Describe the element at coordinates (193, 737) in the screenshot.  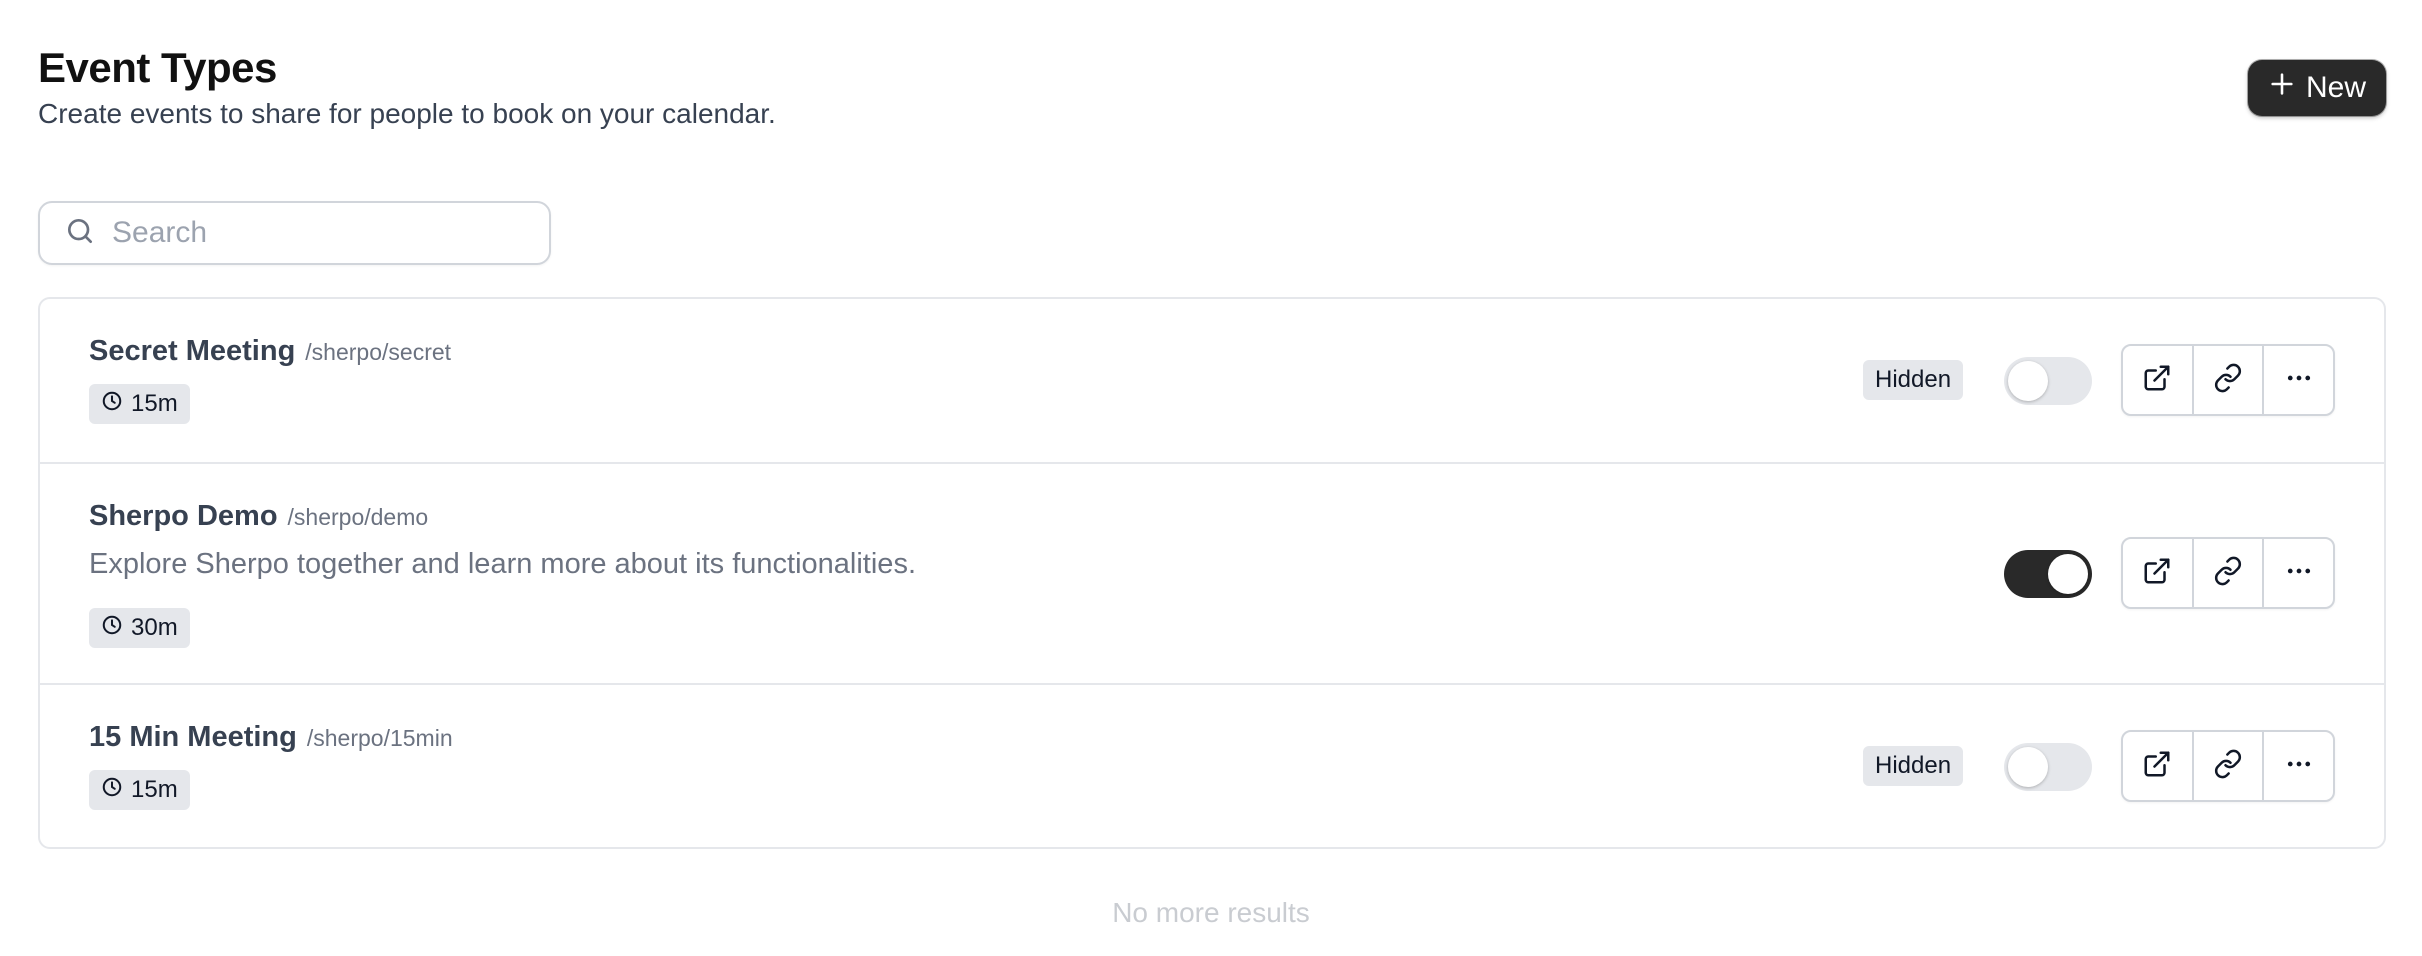
I see `event-title: 15 Min Meeting` at that location.